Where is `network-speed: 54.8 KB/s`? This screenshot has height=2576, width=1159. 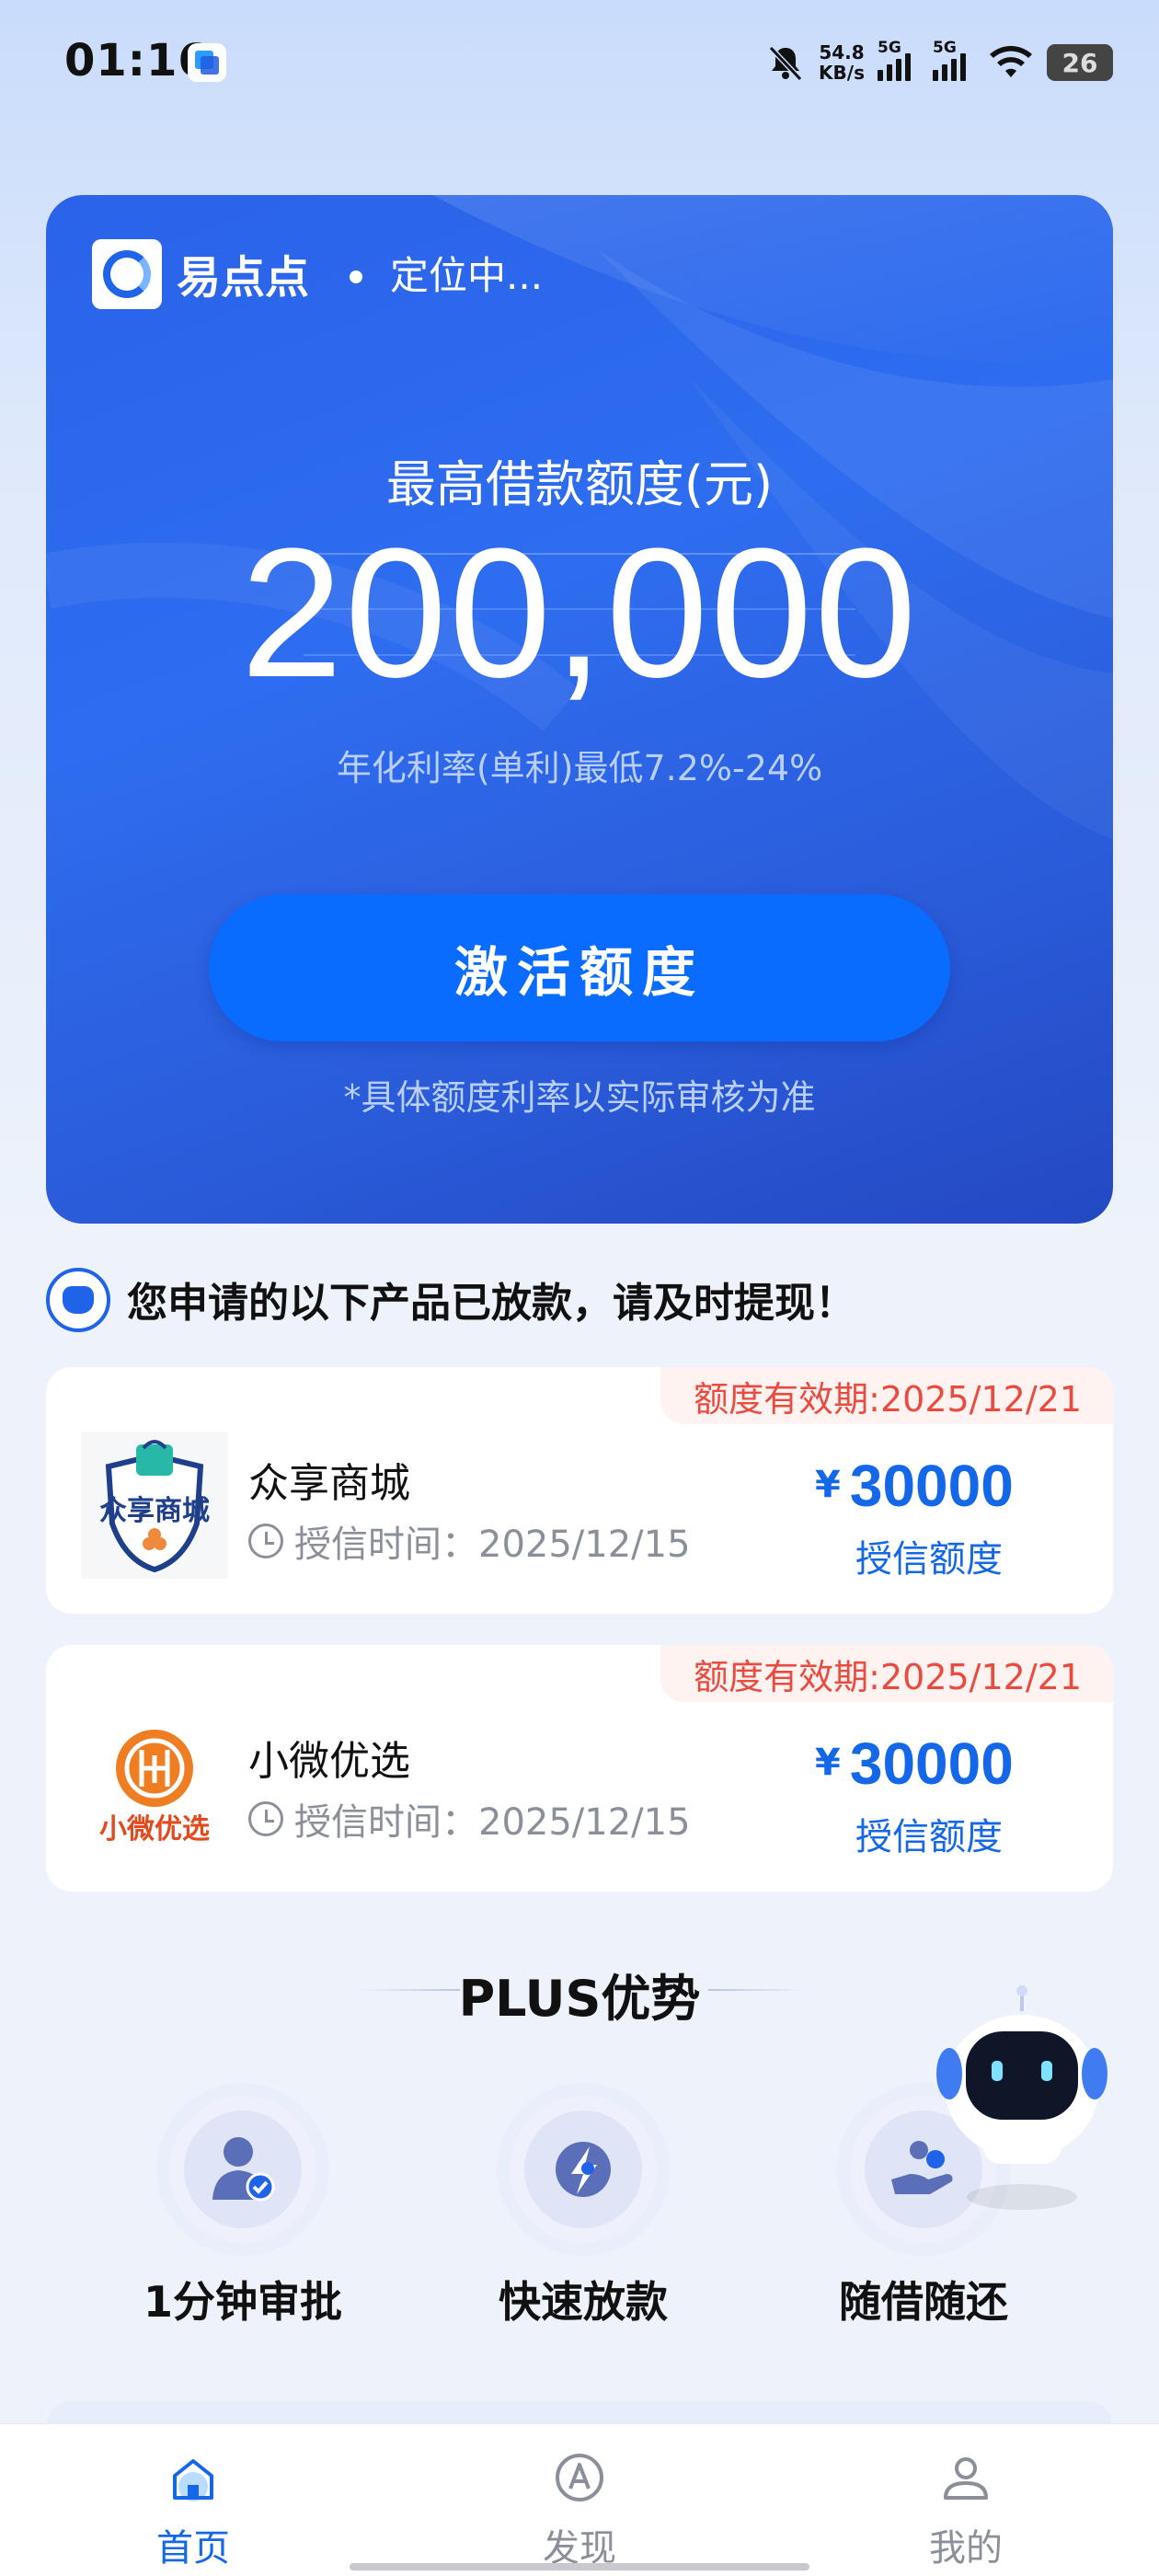
network-speed: 54.8 KB/s is located at coordinates (842, 62).